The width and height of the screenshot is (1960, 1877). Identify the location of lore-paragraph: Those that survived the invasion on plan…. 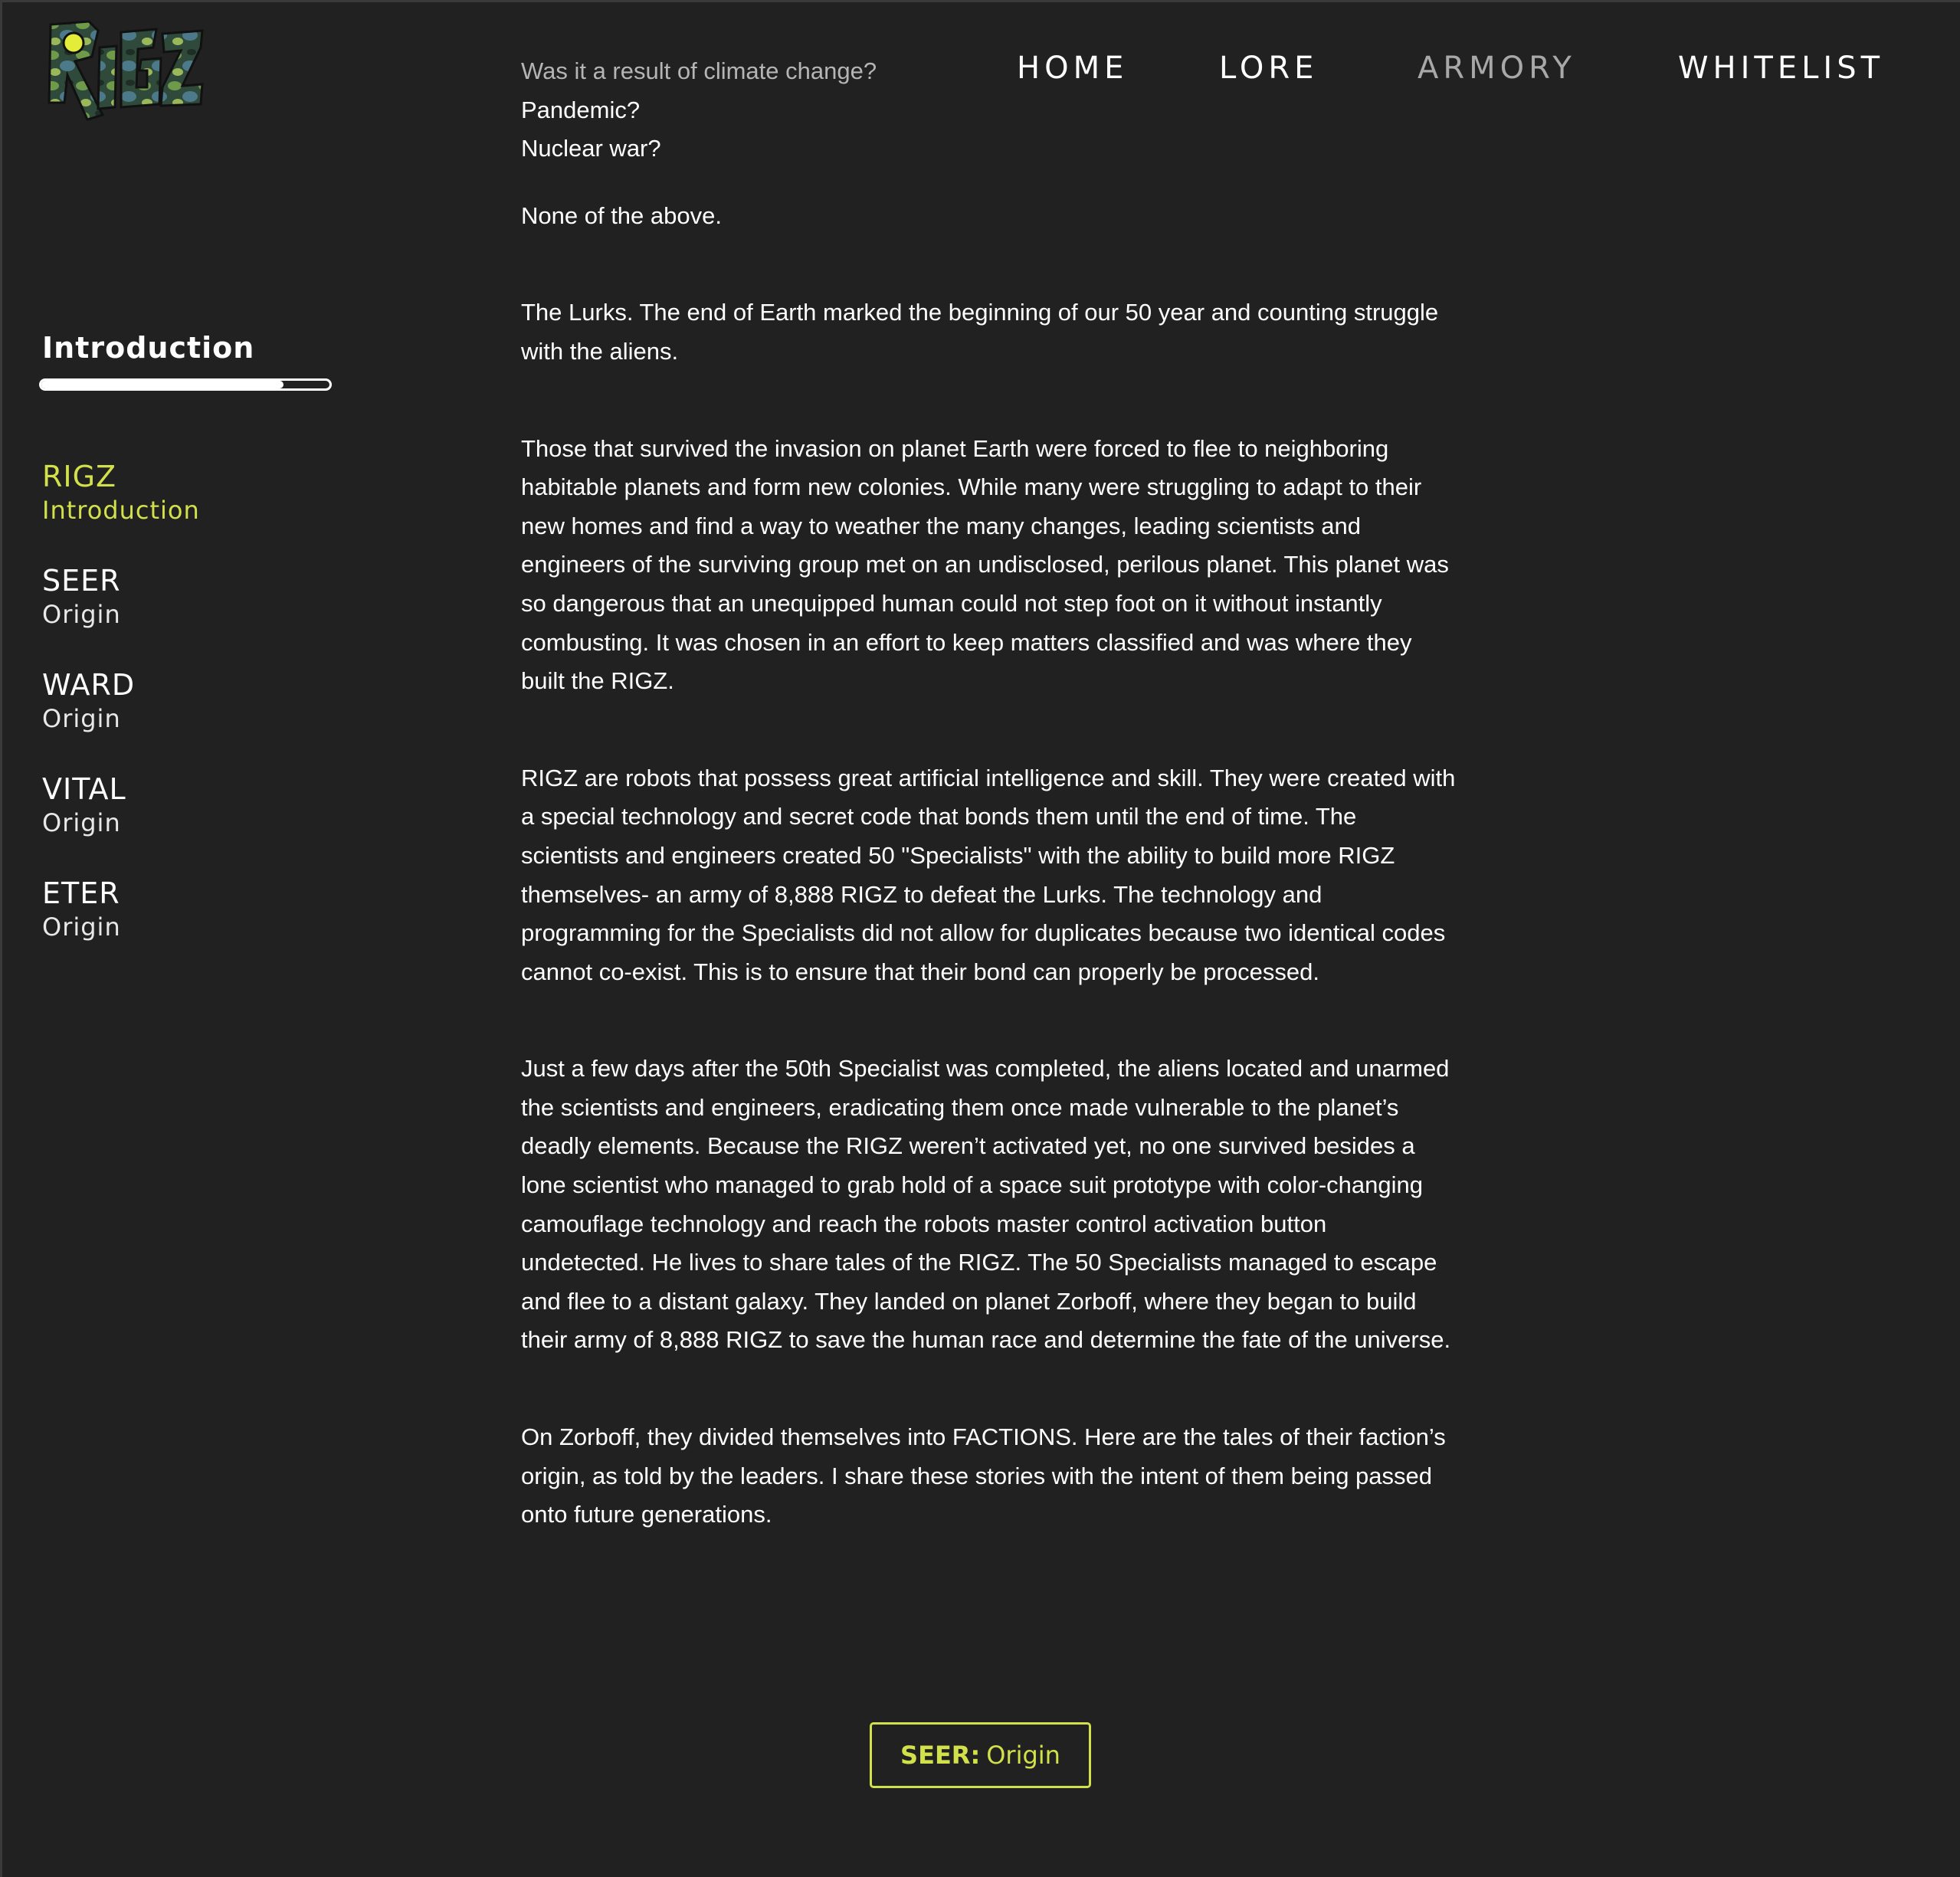
(985, 564).